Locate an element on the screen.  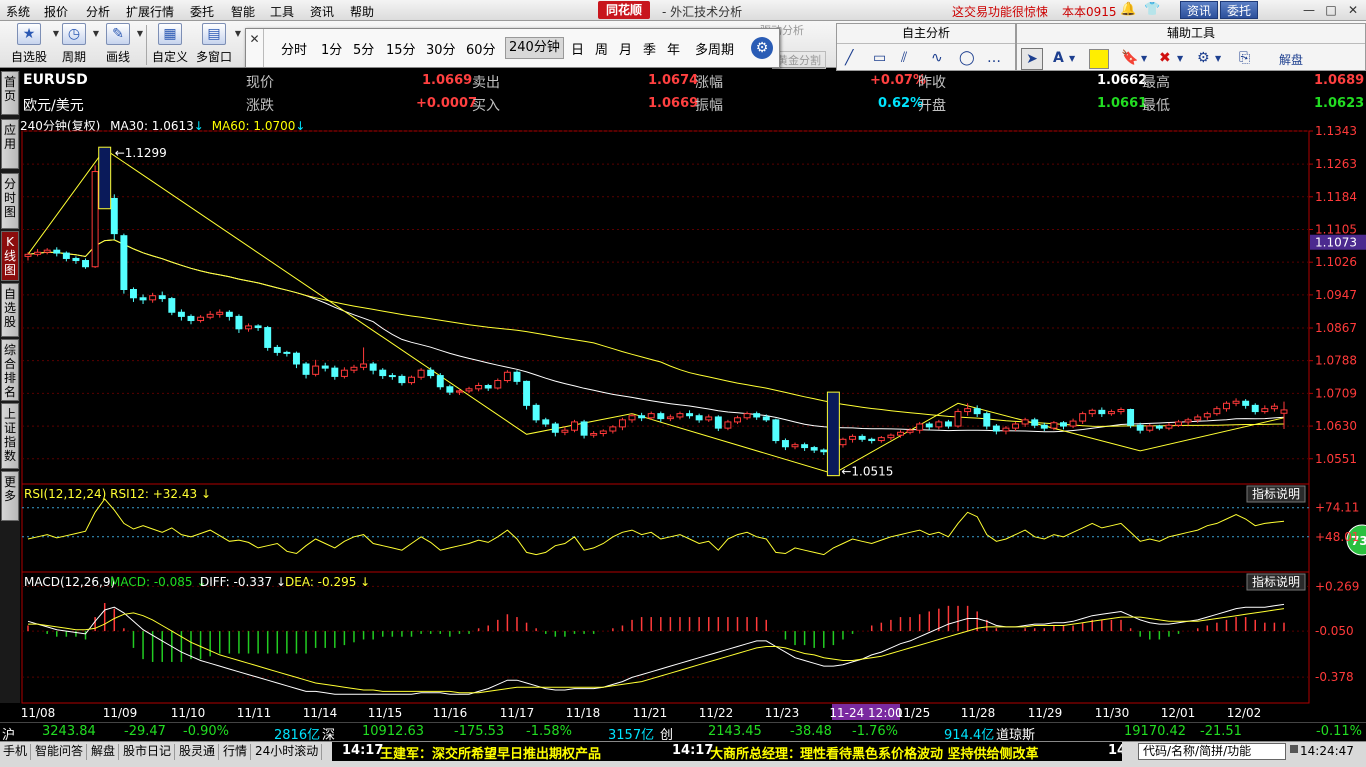
smart-qa-button: 智能问答 is located at coordinates (60, 752).